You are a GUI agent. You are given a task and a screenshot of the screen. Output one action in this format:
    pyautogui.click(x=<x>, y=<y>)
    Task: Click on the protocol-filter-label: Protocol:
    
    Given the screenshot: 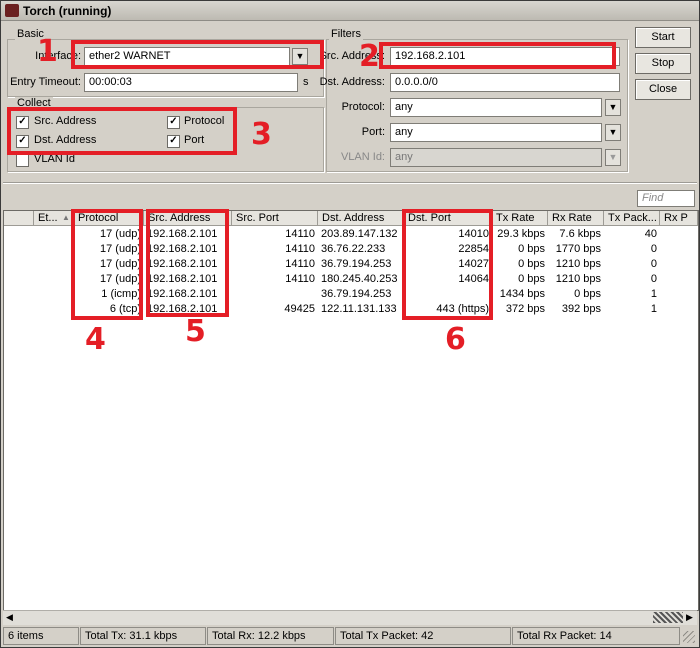 What is the action you would take?
    pyautogui.click(x=363, y=107)
    